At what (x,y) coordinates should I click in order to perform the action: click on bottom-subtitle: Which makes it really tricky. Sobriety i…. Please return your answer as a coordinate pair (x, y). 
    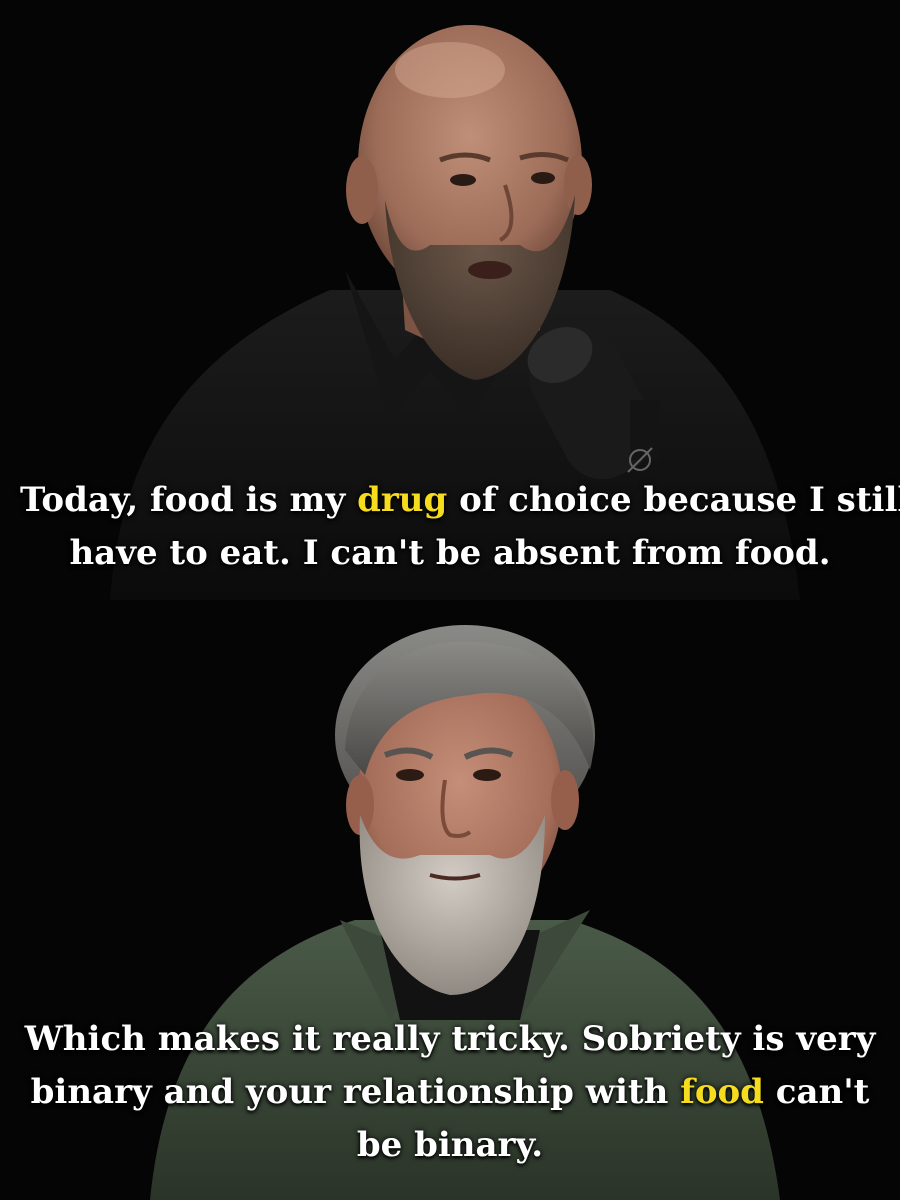
    Looking at the image, I should click on (450, 1092).